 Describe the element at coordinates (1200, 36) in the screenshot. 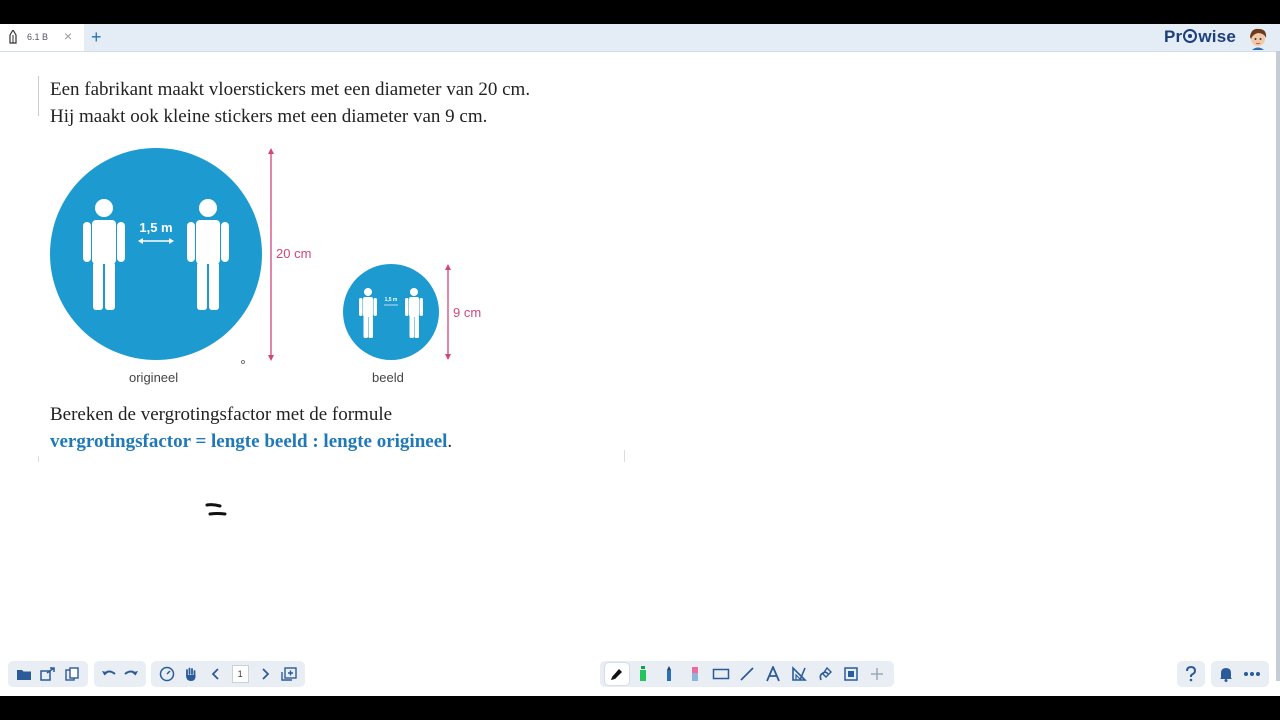

I see `prowise-logo: Pr wise` at that location.